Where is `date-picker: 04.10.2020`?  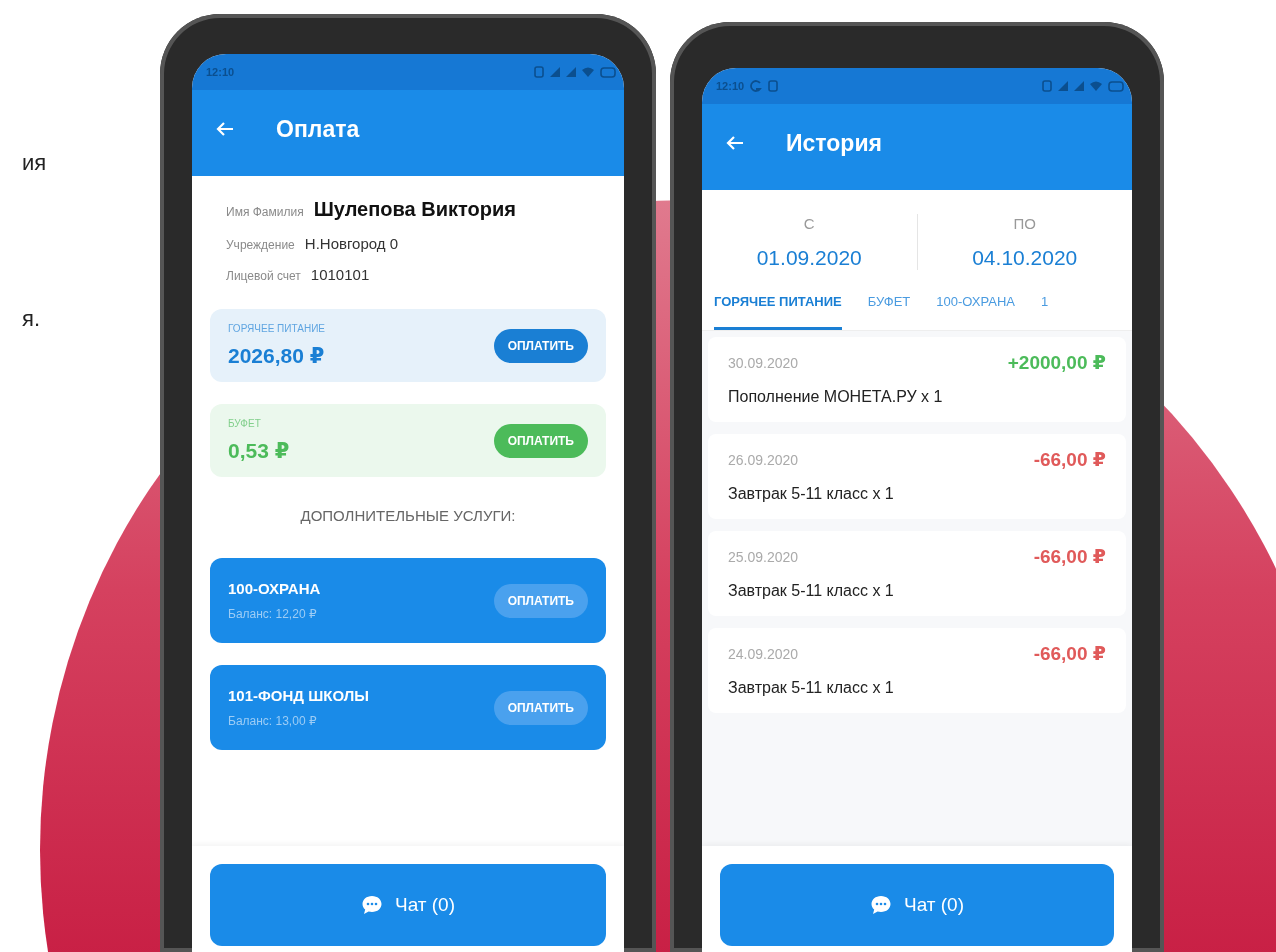 date-picker: 04.10.2020 is located at coordinates (1025, 257).